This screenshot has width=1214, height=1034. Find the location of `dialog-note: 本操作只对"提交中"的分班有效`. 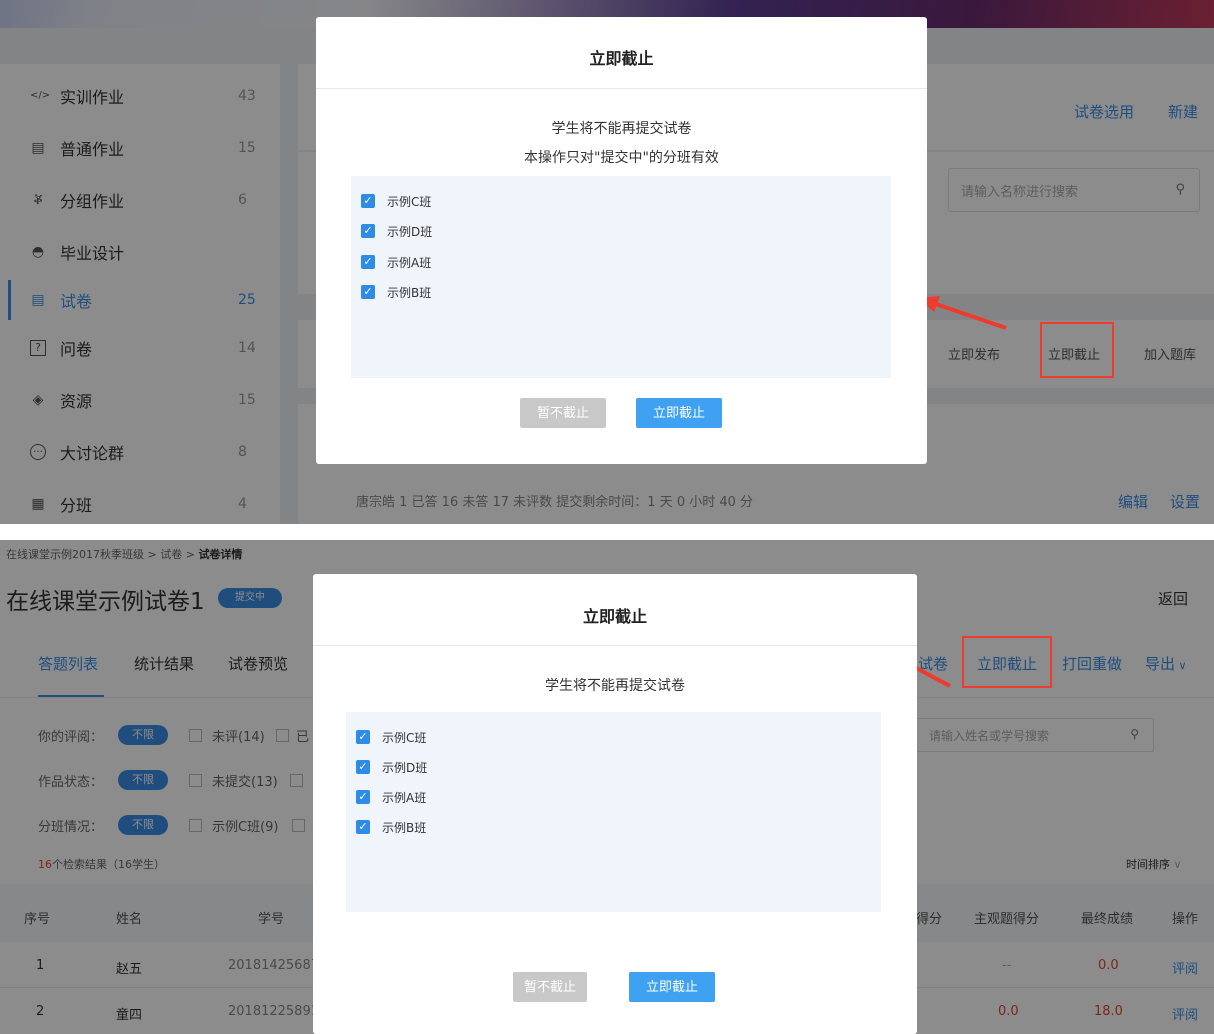

dialog-note: 本操作只对"提交中"的分班有效 is located at coordinates (621, 158).